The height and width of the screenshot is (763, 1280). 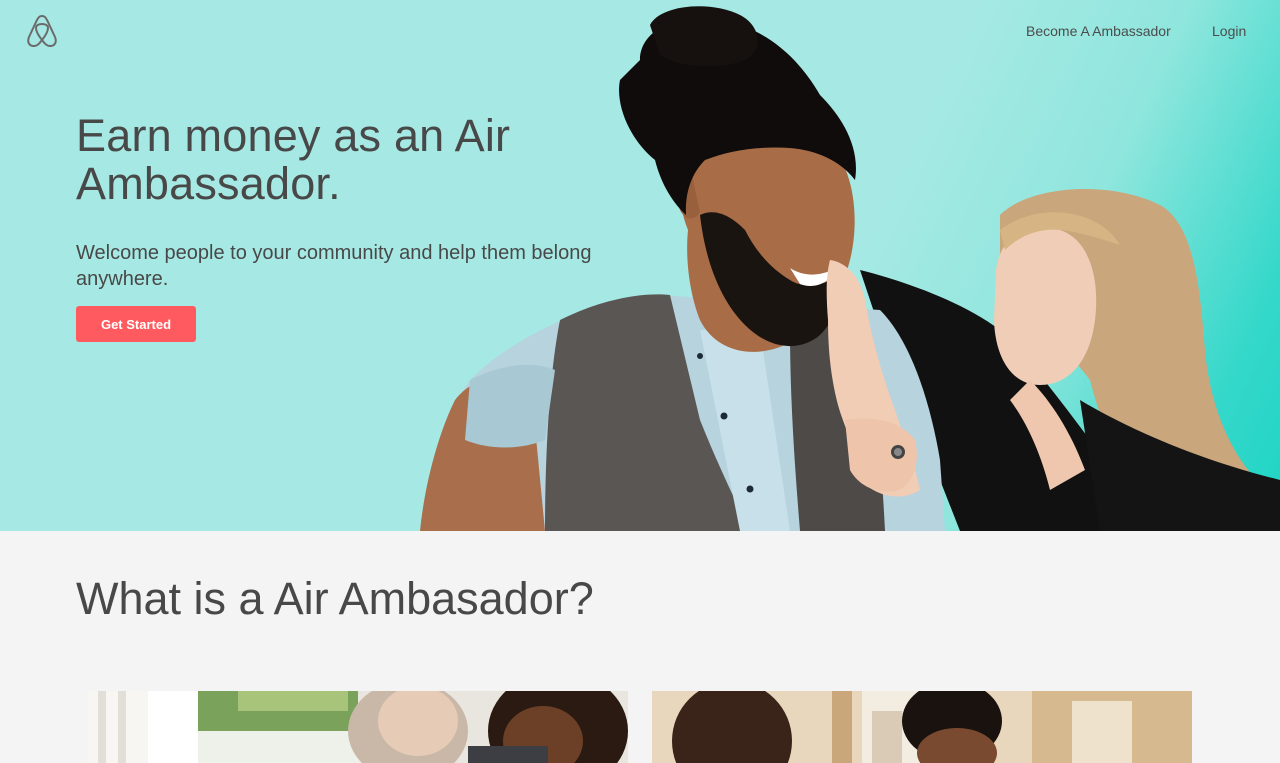 I want to click on nav-become-ambassador-link: Become A Ambassador, so click(x=1098, y=31).